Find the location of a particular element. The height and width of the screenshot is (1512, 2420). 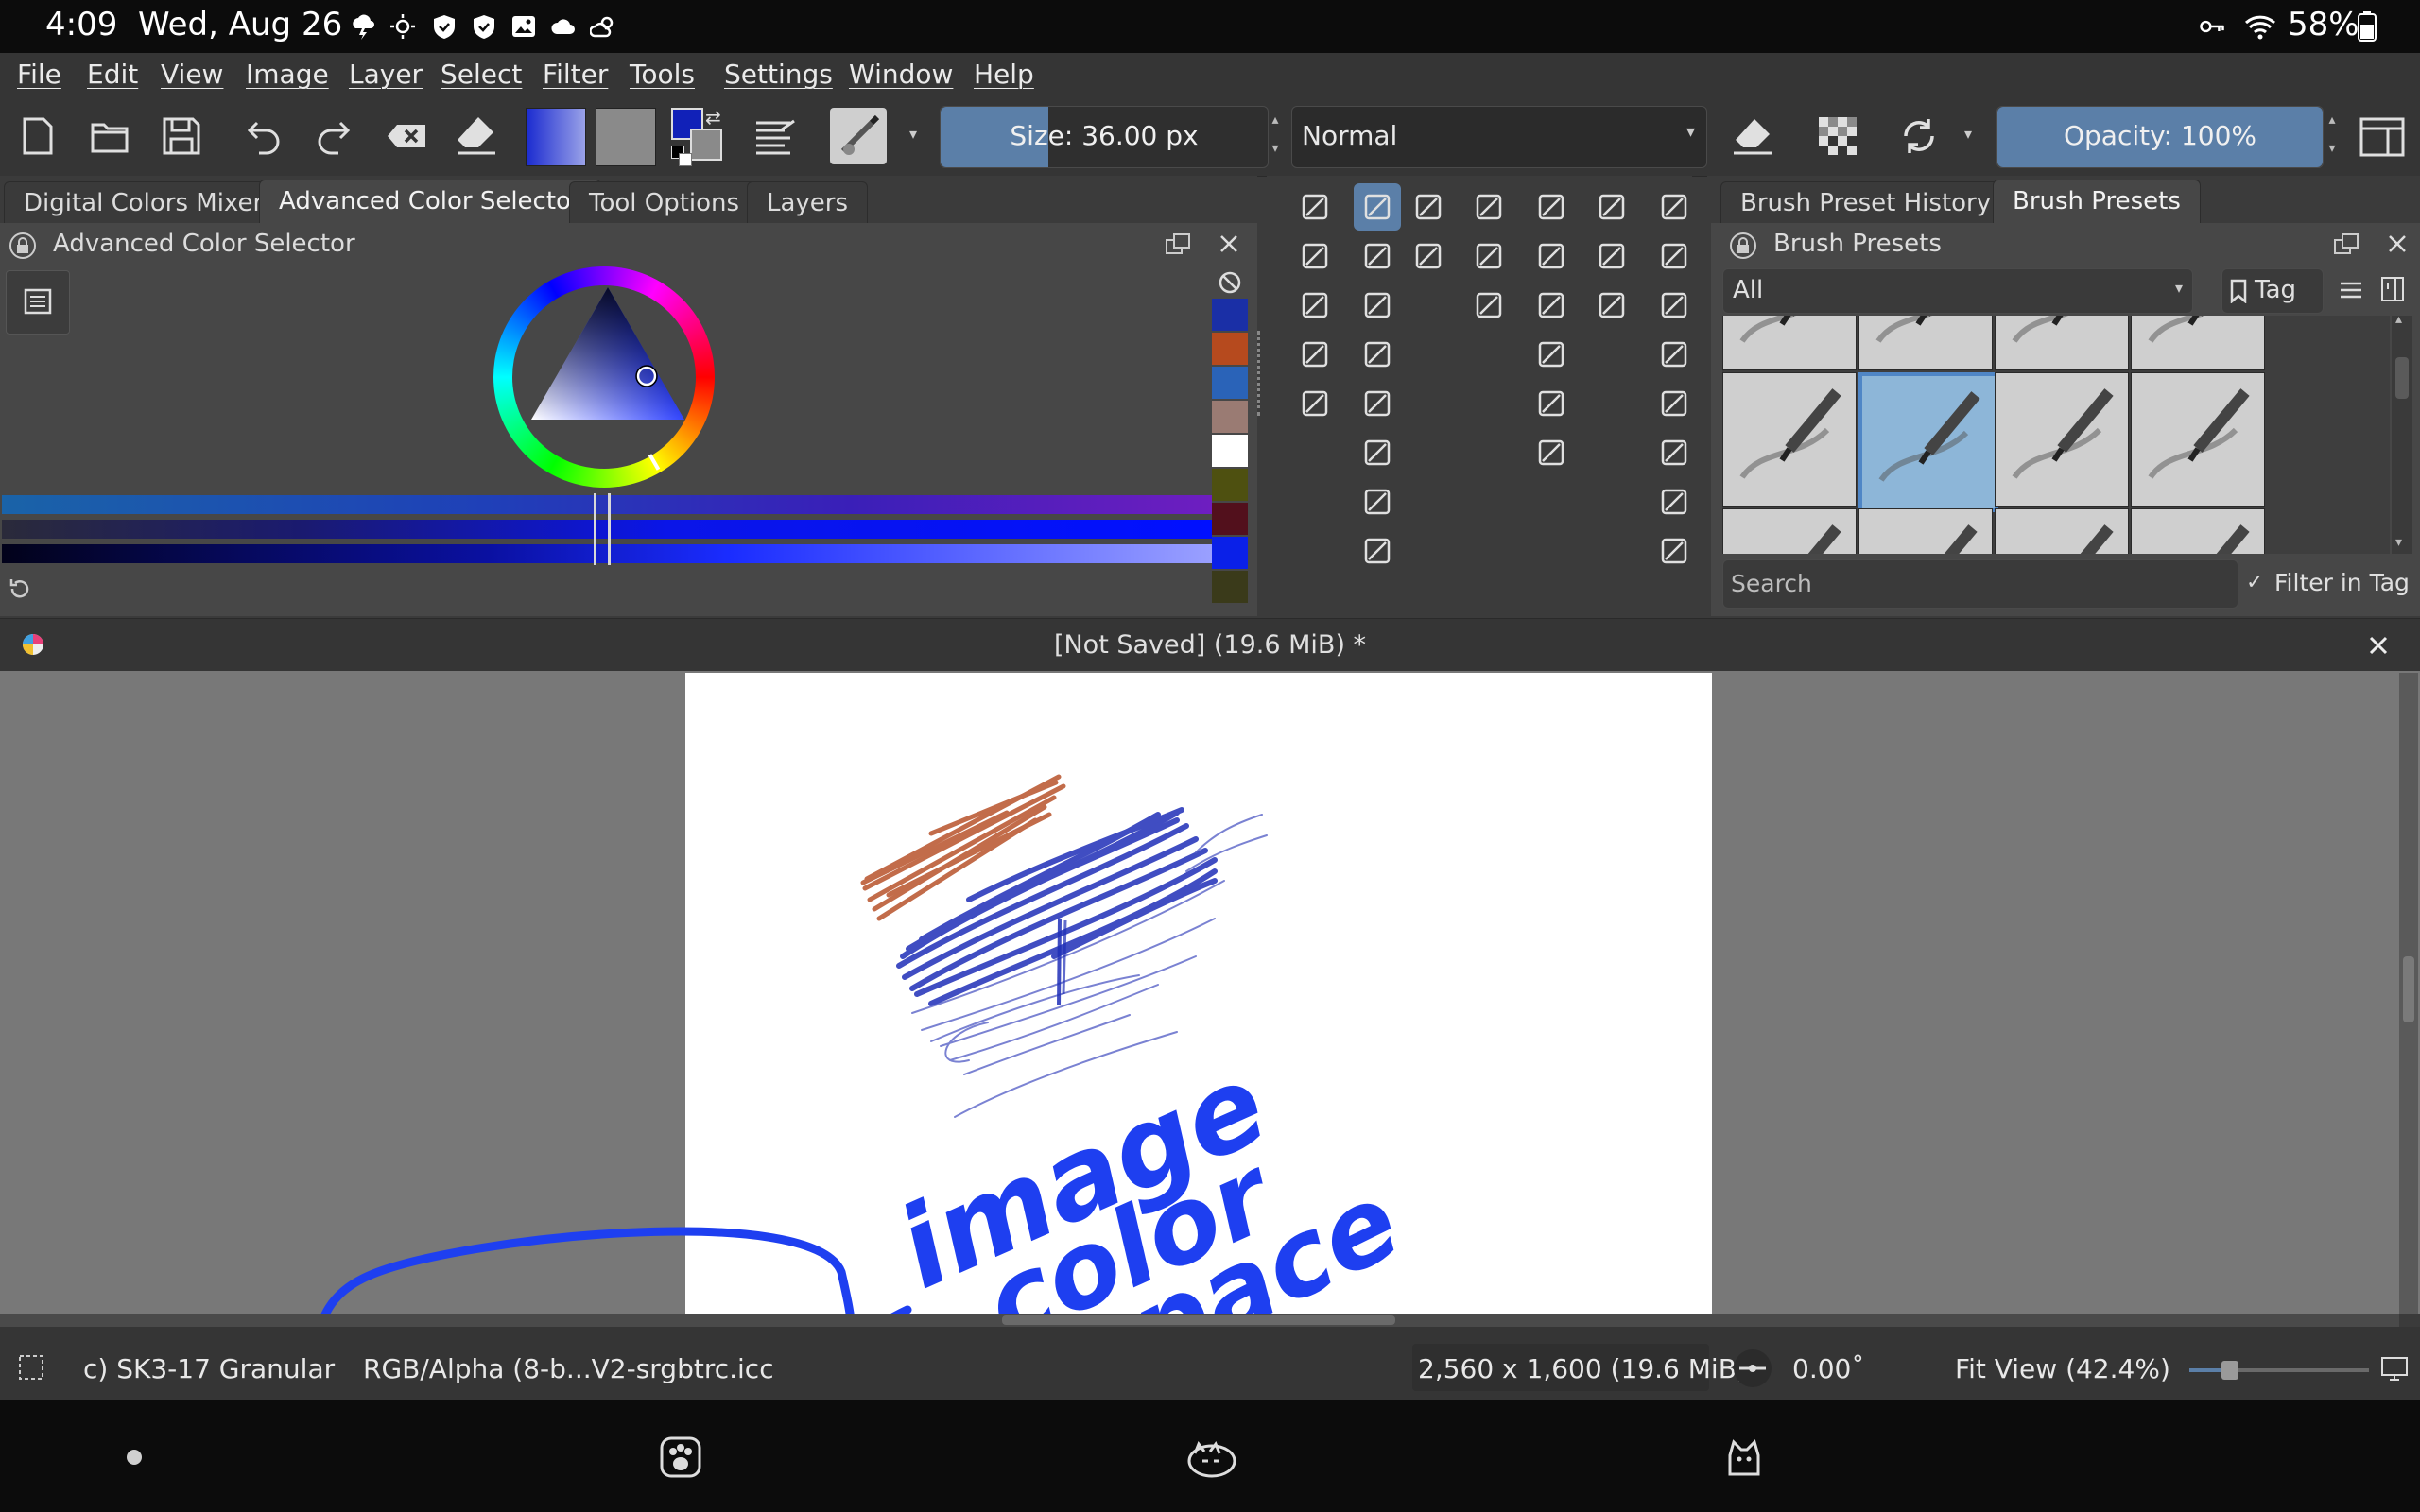

undo-icon is located at coordinates (264, 136).